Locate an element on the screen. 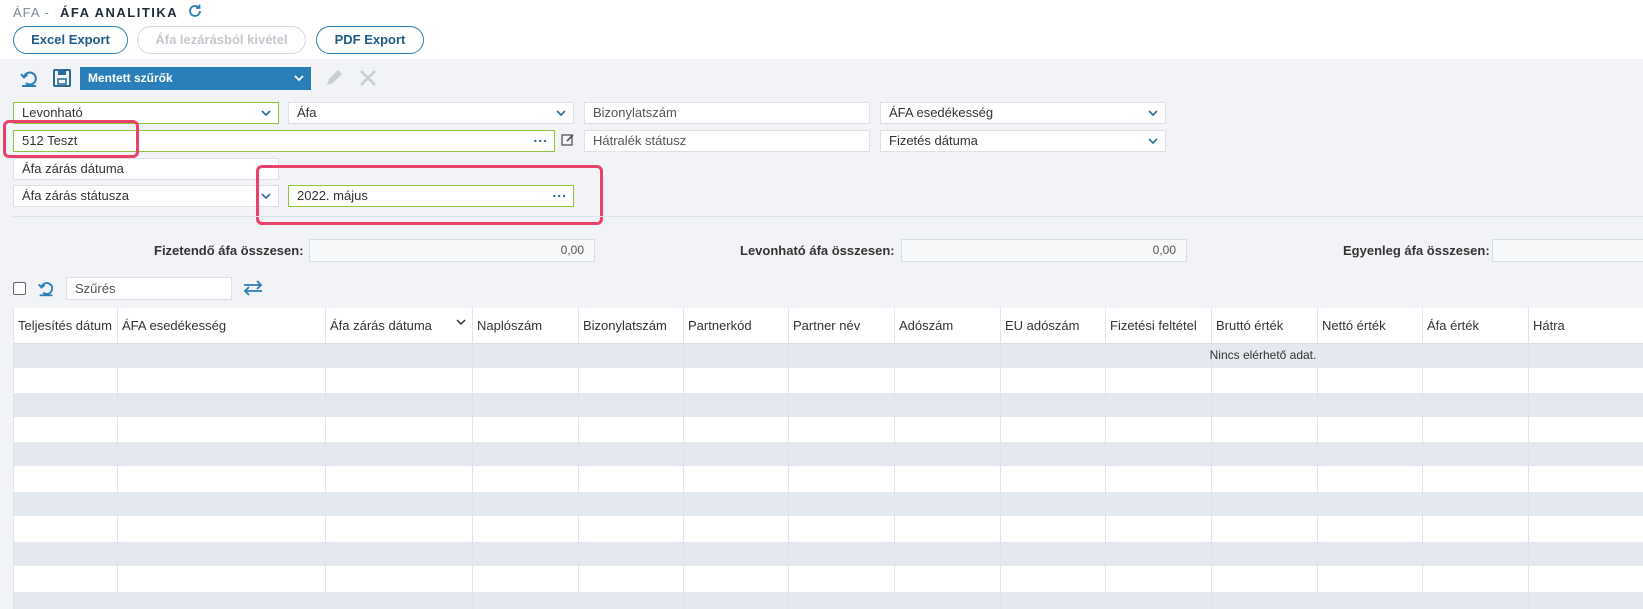  fizetes-datuma-label: Fizetés dátuma is located at coordinates (933, 140).